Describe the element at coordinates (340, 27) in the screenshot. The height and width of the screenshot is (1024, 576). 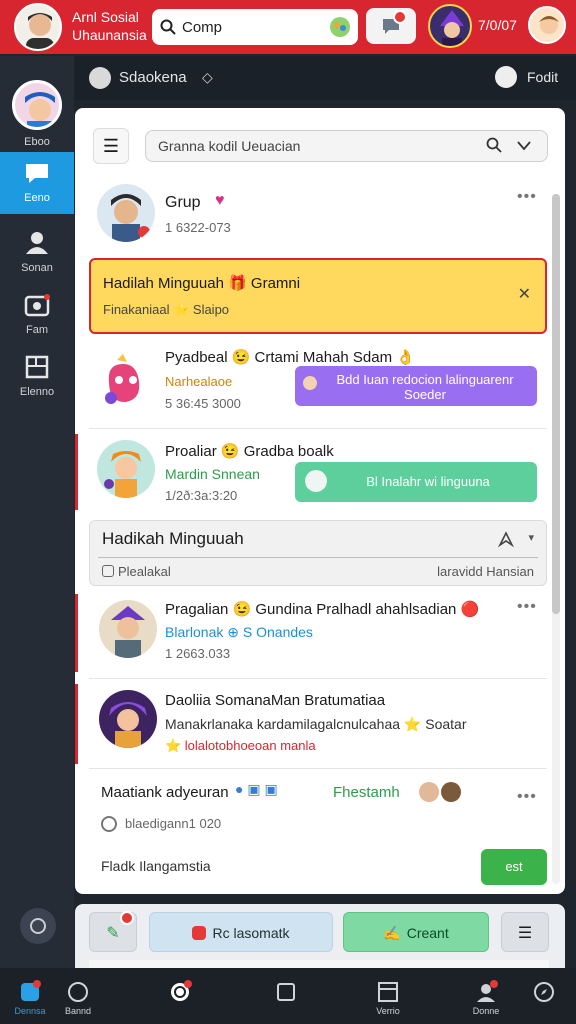
I see `sticker-icon` at that location.